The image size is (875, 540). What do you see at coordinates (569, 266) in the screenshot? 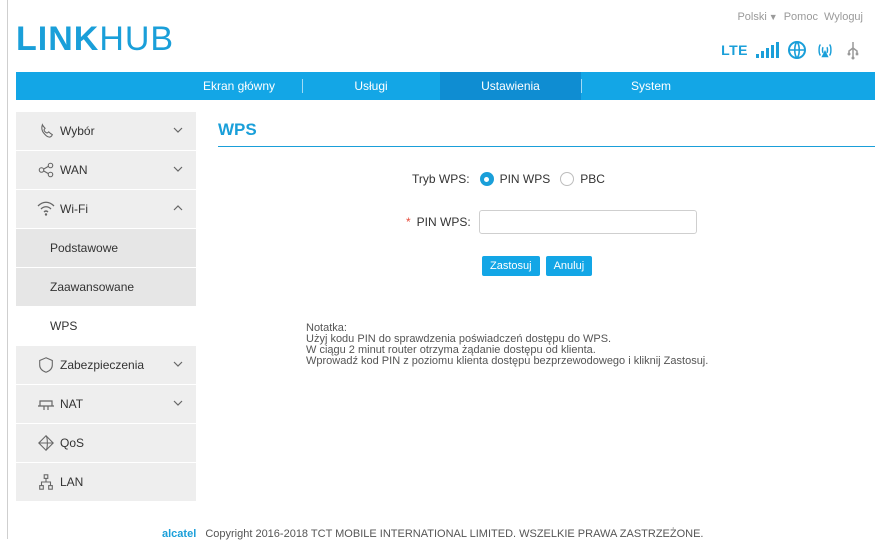
I see `cancel-button: Anuluj` at bounding box center [569, 266].